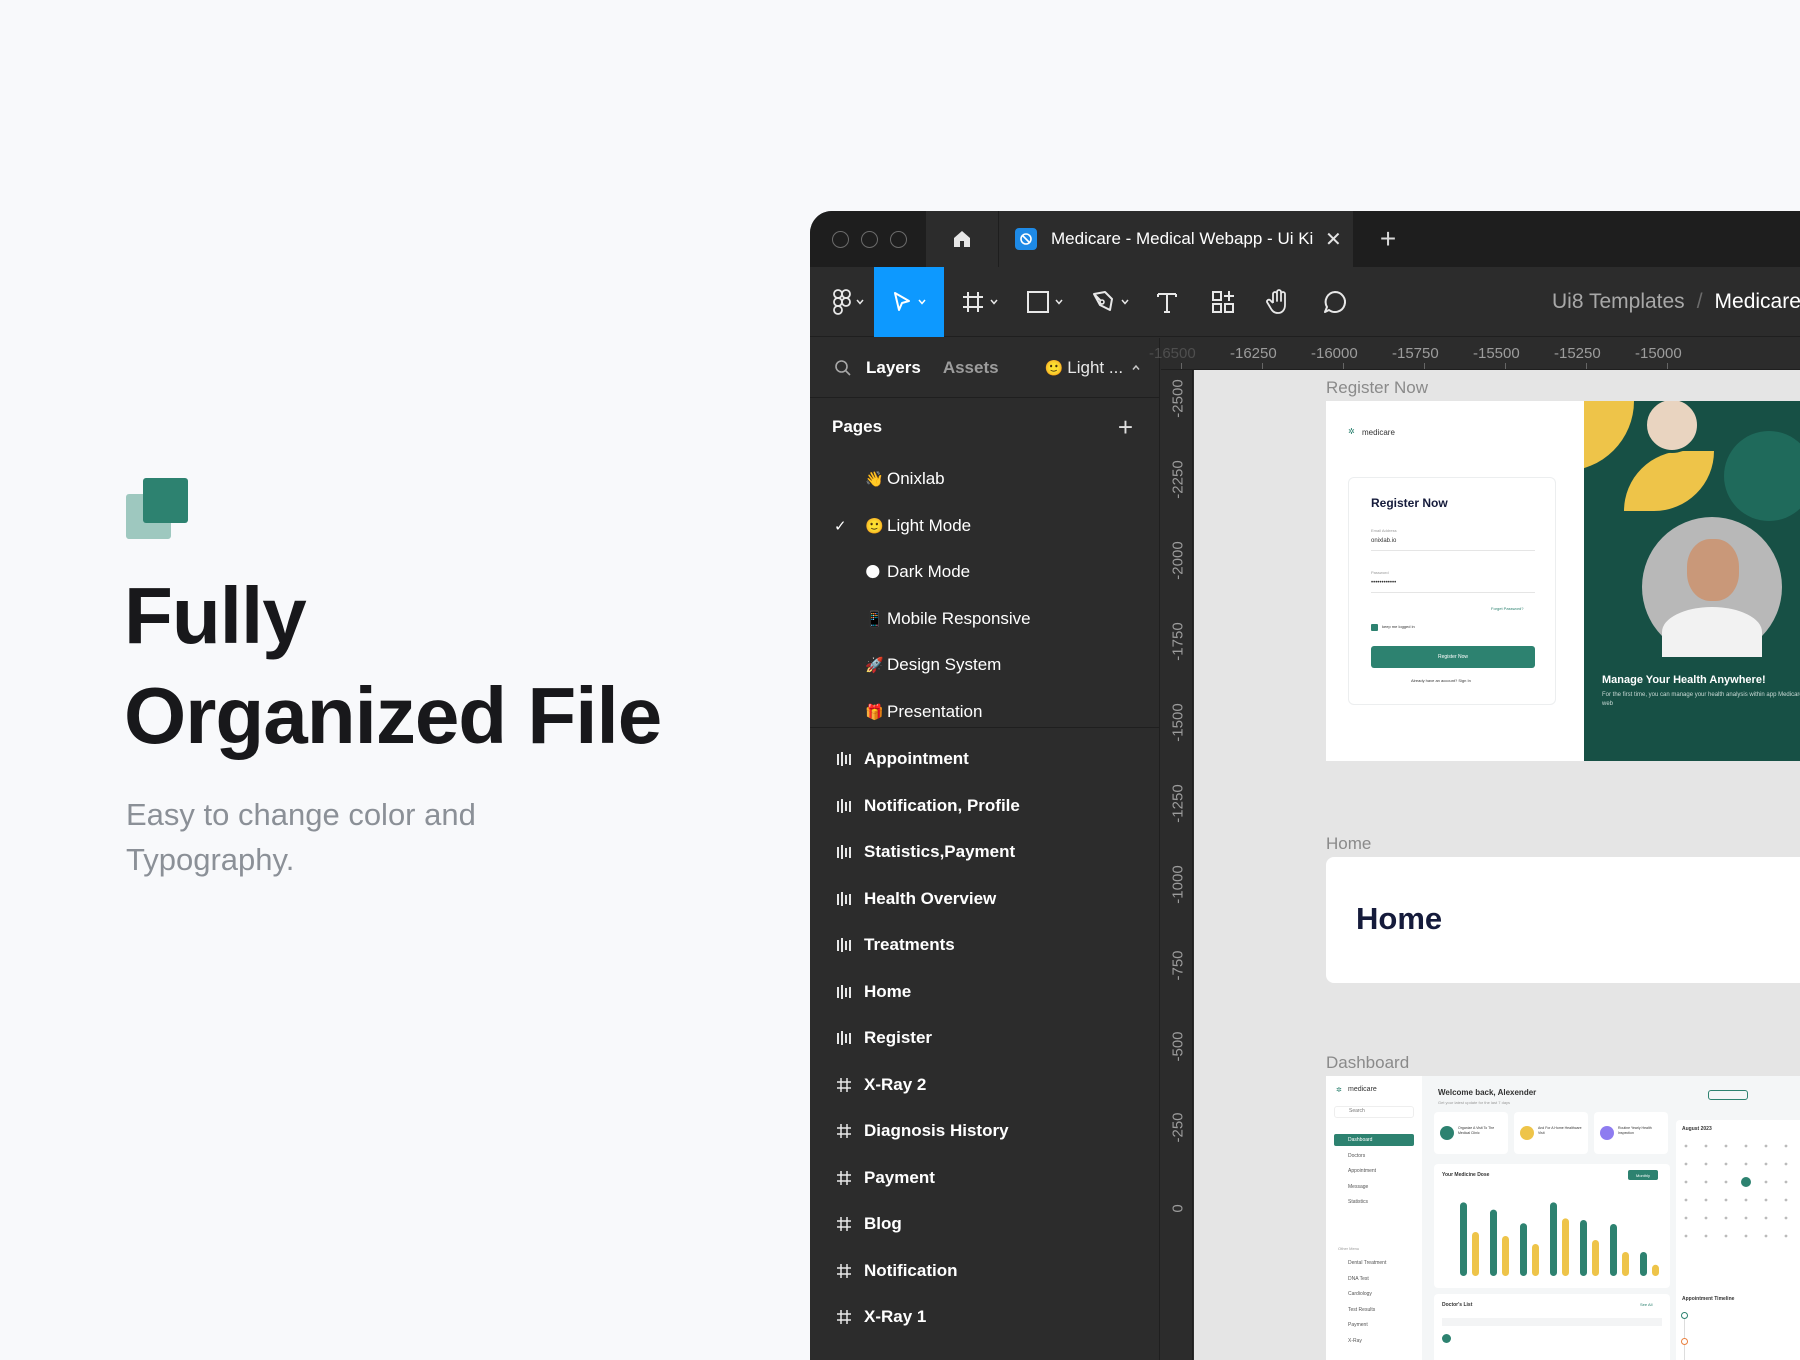 This screenshot has width=1800, height=1360. I want to click on layer-item: Treatments, so click(984, 945).